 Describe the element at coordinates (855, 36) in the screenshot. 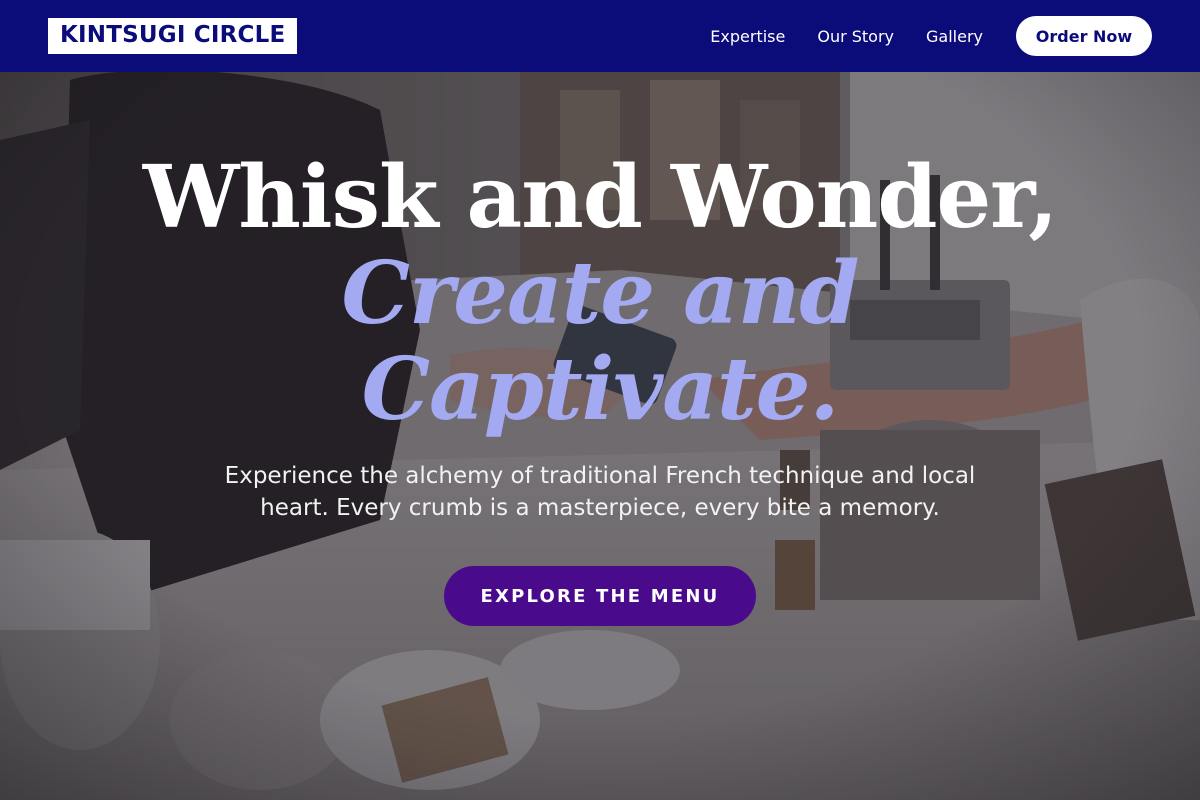

I see `nav-link-our-story: Our Story` at that location.